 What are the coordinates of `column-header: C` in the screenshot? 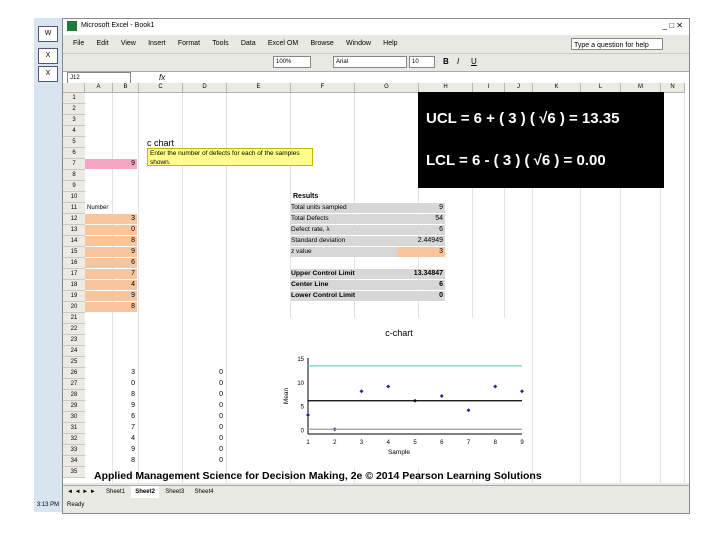 It's located at (161, 88).